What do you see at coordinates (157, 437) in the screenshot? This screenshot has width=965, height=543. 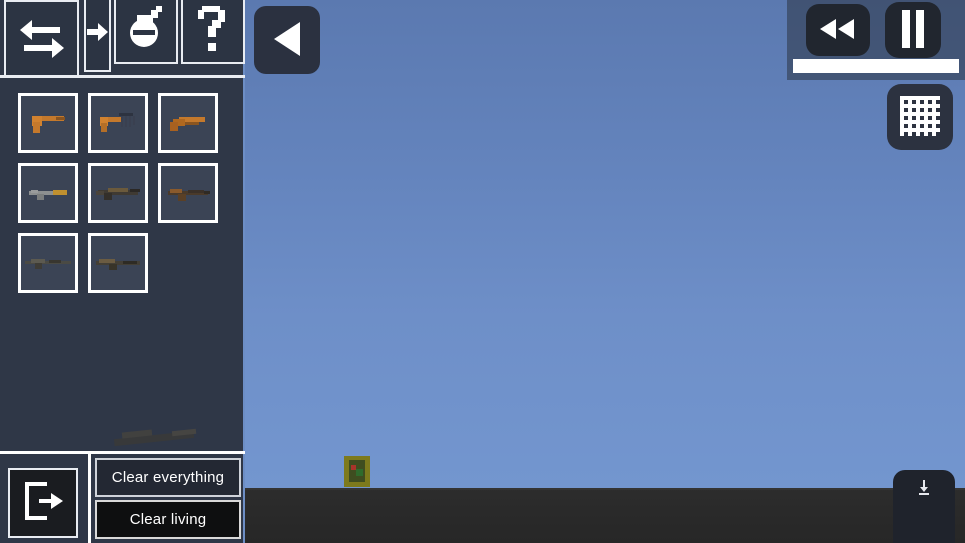 I see `dragged-weapon-preview` at bounding box center [157, 437].